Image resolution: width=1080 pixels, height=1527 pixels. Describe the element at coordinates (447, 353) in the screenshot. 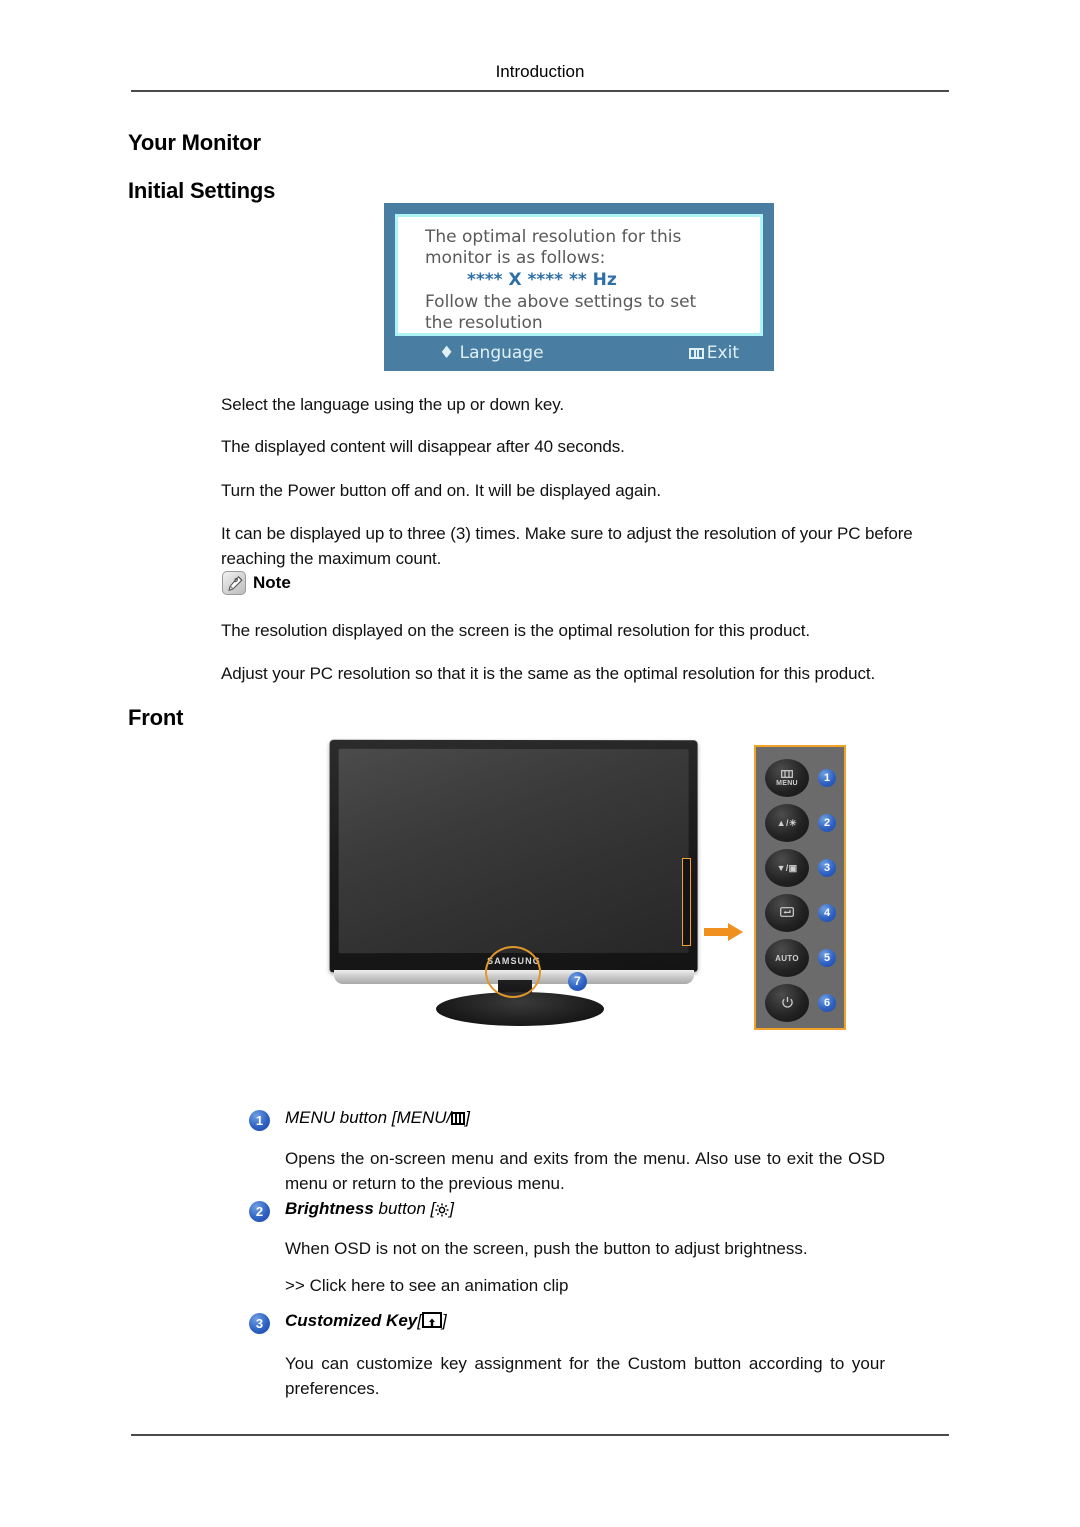

I see `up-down-arrow-icon: ♦` at that location.